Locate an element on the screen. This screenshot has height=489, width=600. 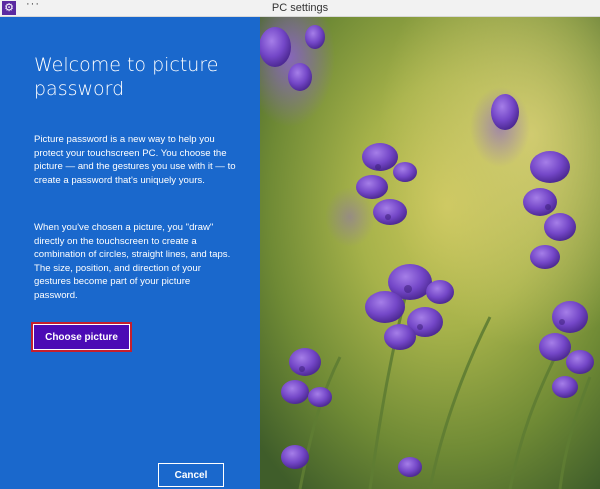
window-title: PC settings is located at coordinates (300, 8).